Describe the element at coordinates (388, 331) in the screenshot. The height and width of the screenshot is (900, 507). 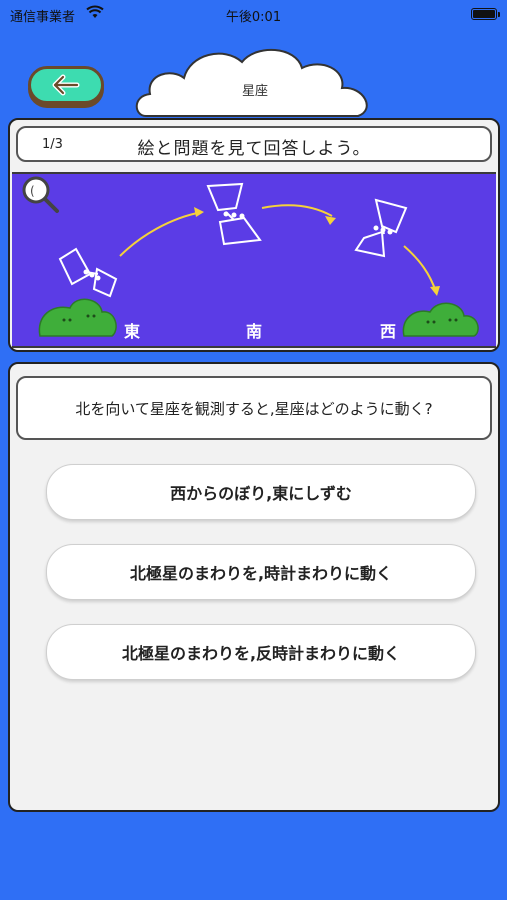
I see `direction-west: 西` at that location.